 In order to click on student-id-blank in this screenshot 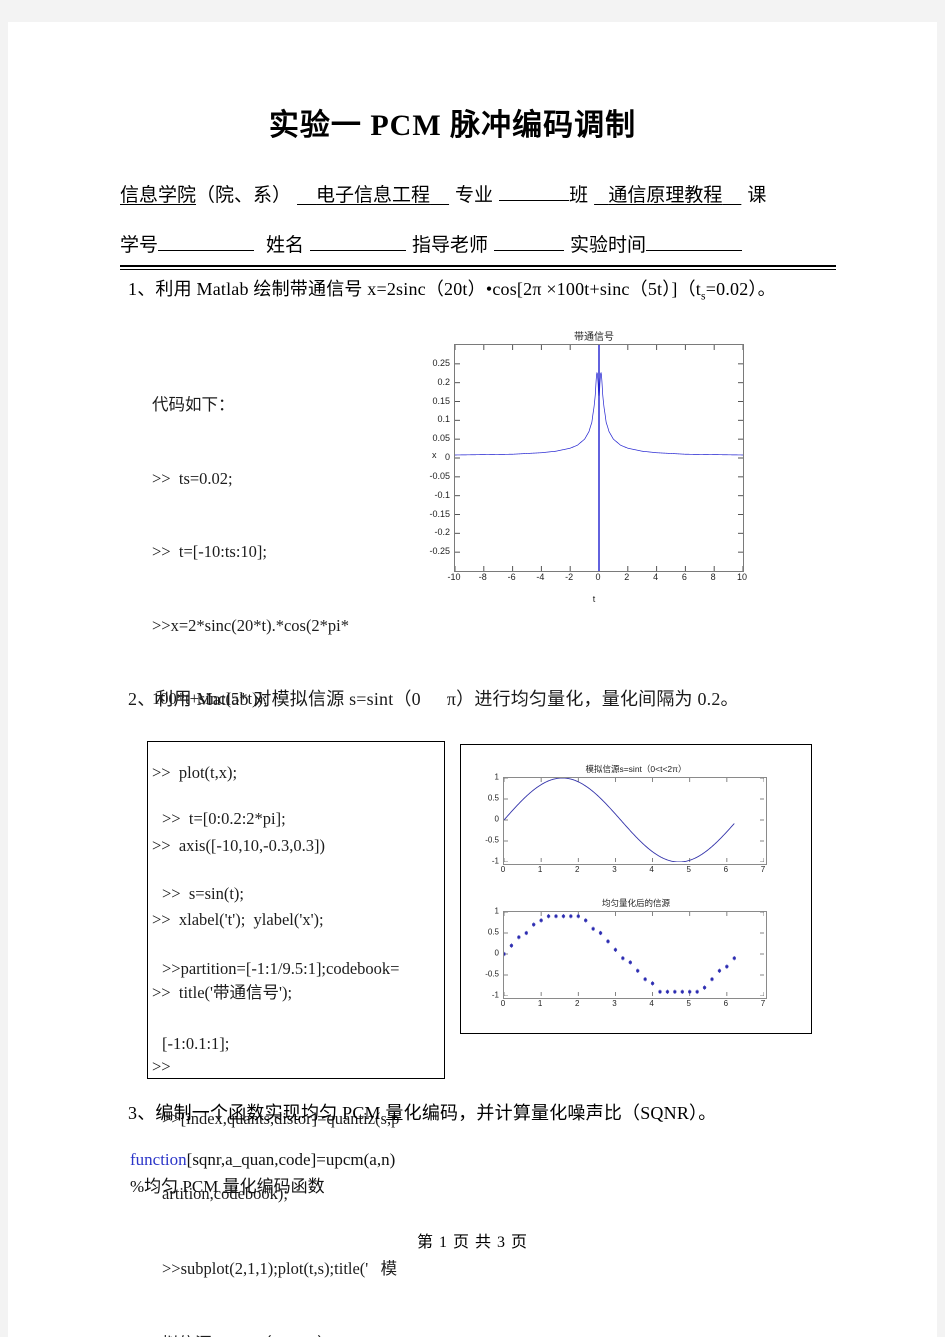, I will do `click(206, 250)`.